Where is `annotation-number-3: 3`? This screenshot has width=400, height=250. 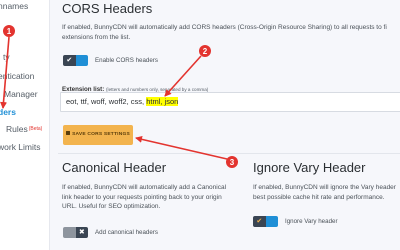 annotation-number-3: 3 is located at coordinates (232, 162).